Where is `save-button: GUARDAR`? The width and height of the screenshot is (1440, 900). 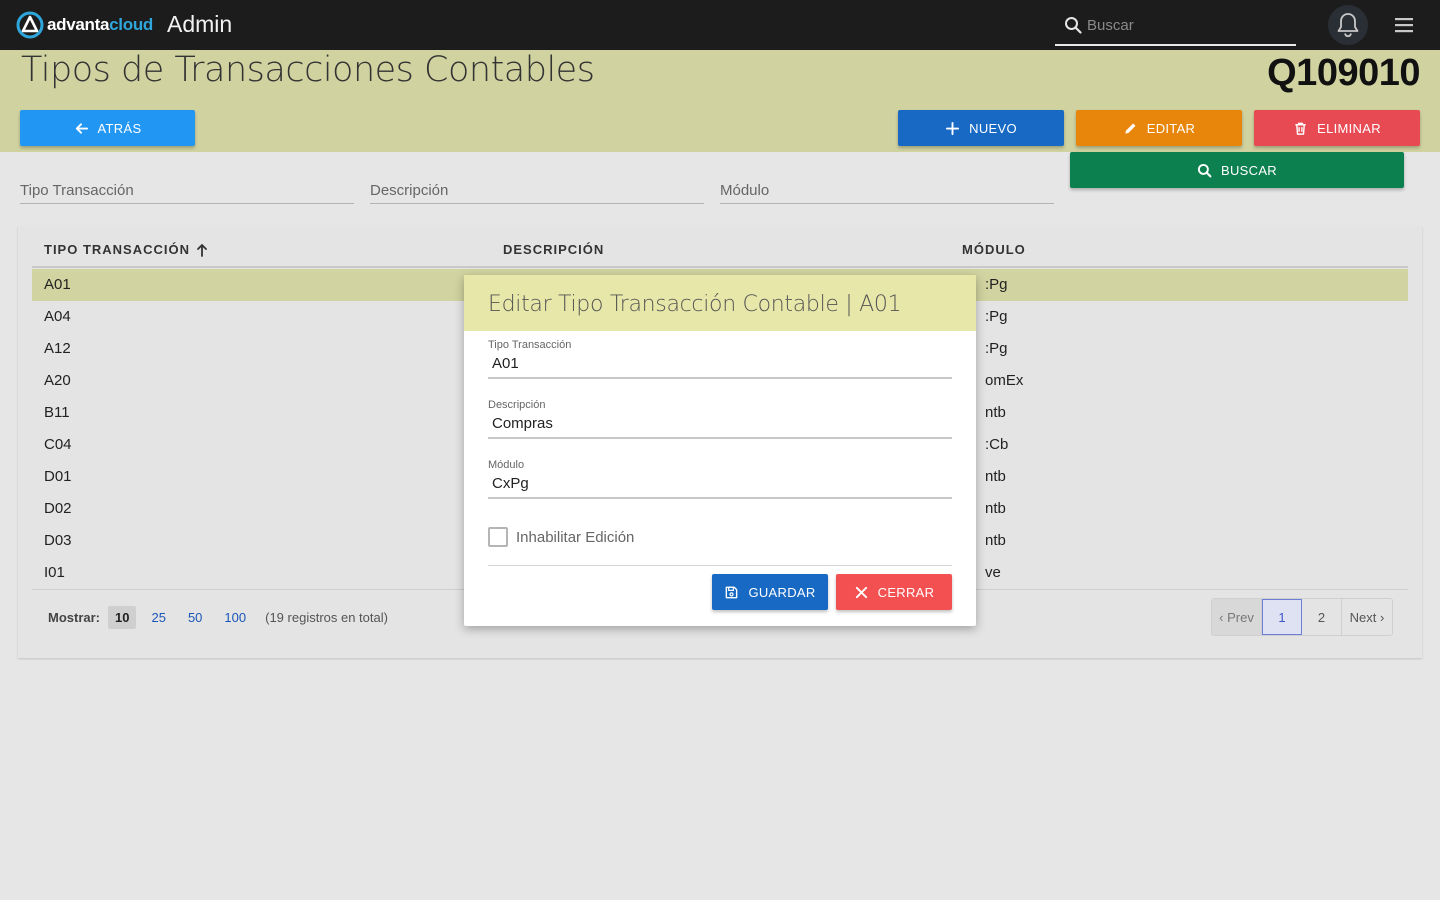
save-button: GUARDAR is located at coordinates (770, 592).